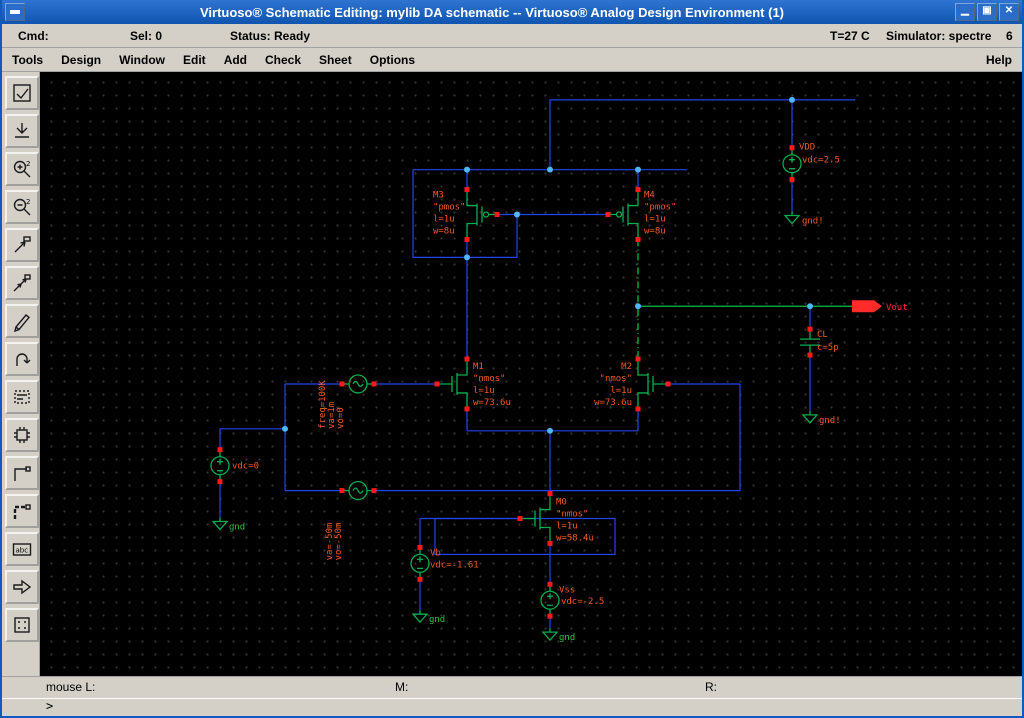  What do you see at coordinates (392, 60) in the screenshot?
I see `menu-options: Options` at bounding box center [392, 60].